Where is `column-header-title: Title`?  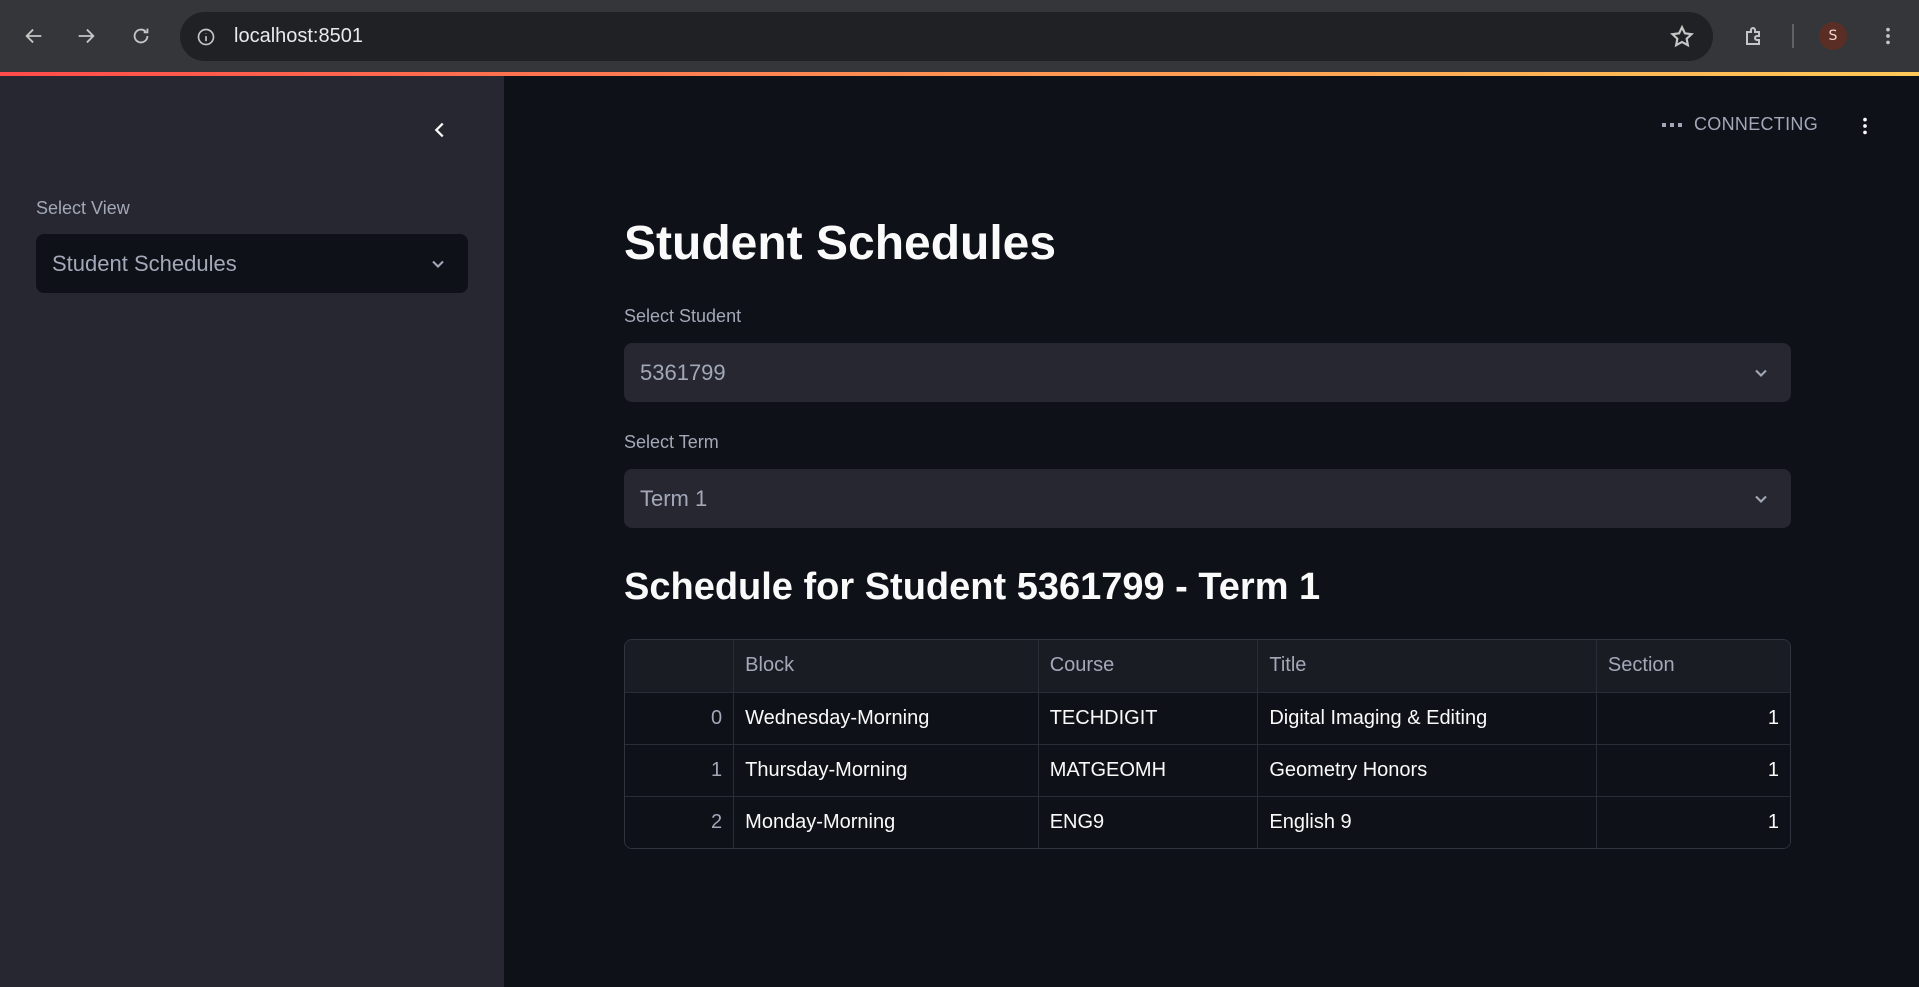 column-header-title: Title is located at coordinates (1427, 666).